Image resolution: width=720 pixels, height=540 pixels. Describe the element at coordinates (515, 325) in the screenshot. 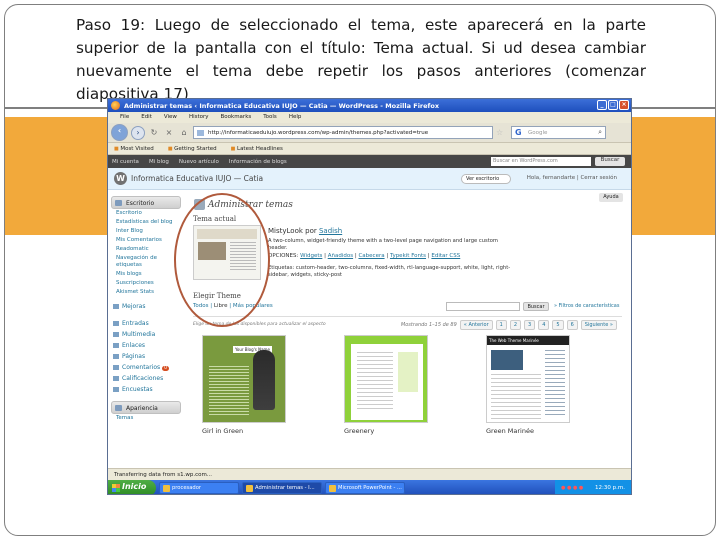

I see `pager-page-2: 2` at that location.